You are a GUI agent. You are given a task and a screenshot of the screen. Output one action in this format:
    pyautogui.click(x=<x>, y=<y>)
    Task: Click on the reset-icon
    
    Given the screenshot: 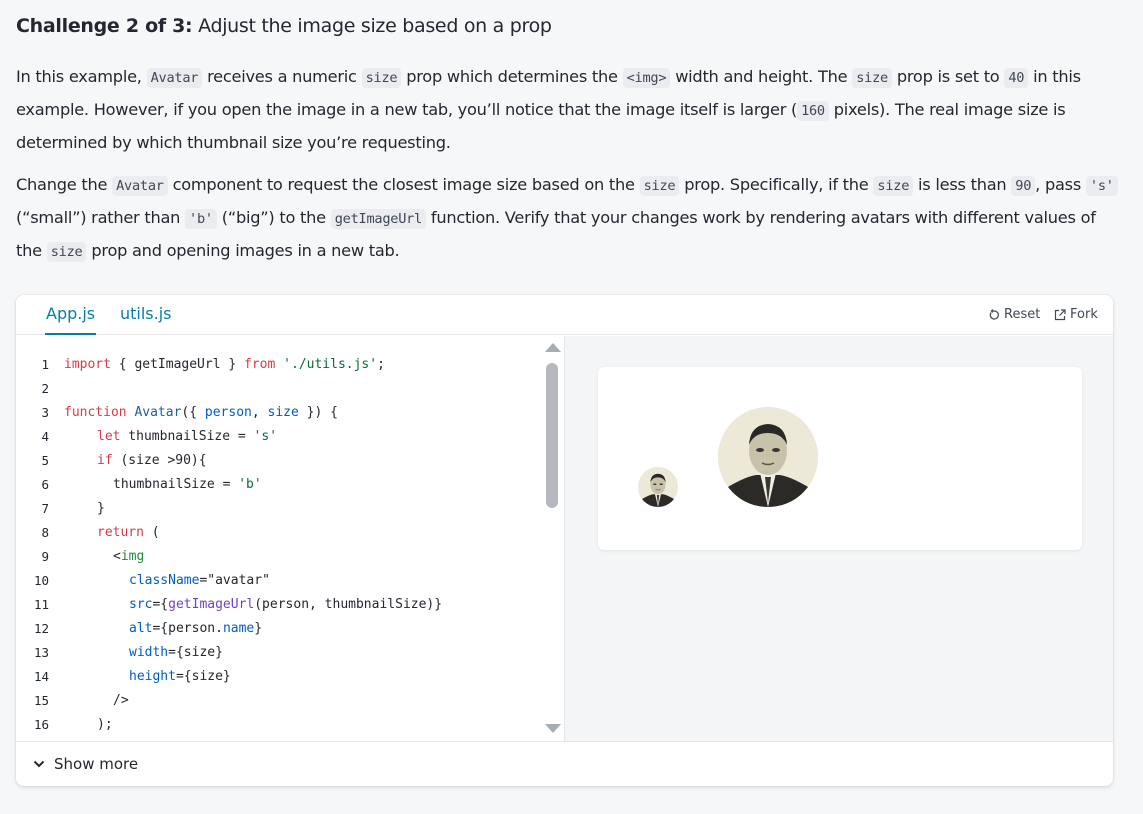 What is the action you would take?
    pyautogui.click(x=994, y=314)
    